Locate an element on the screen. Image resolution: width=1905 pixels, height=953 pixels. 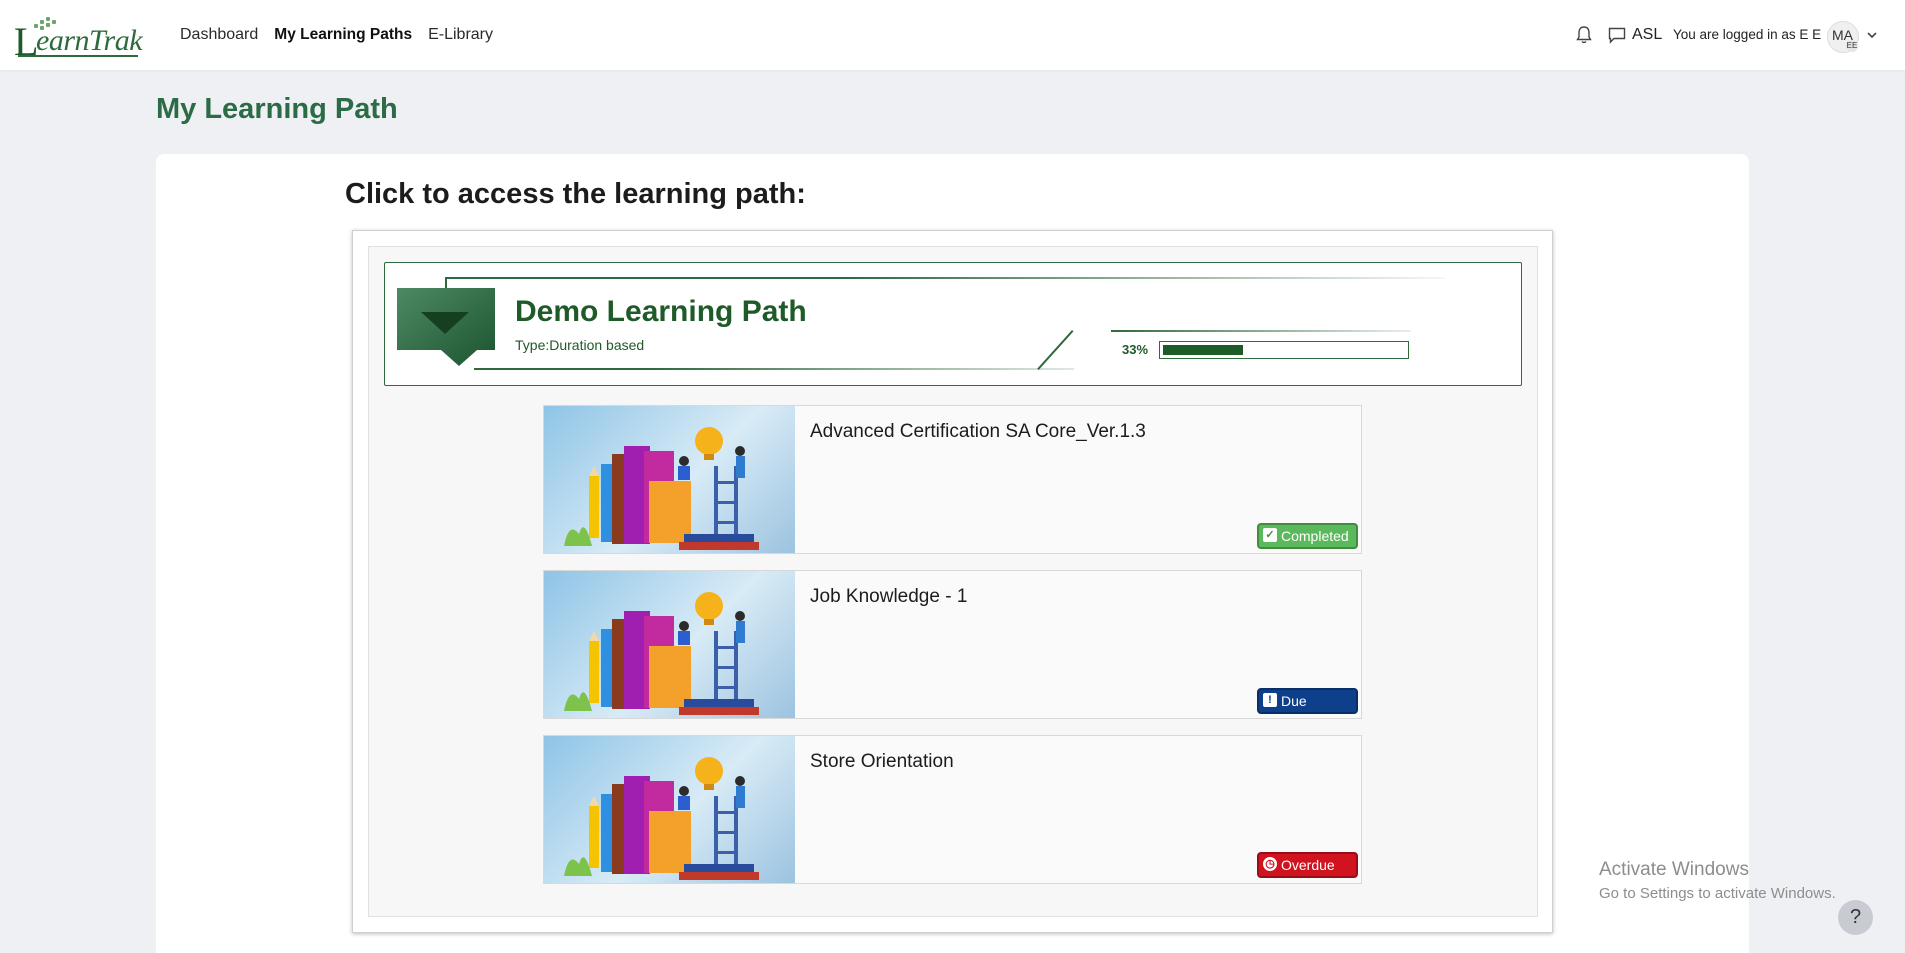
main-nav: Dashboard My Learning Paths E-Library is located at coordinates (336, 35).